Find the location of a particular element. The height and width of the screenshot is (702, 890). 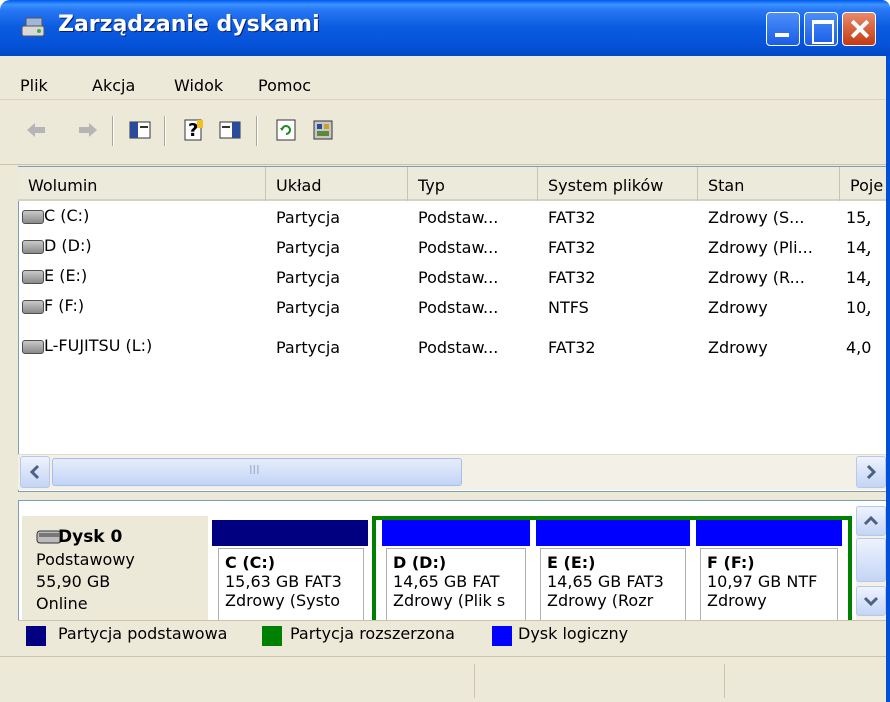

legend-swatch-logical is located at coordinates (502, 636).